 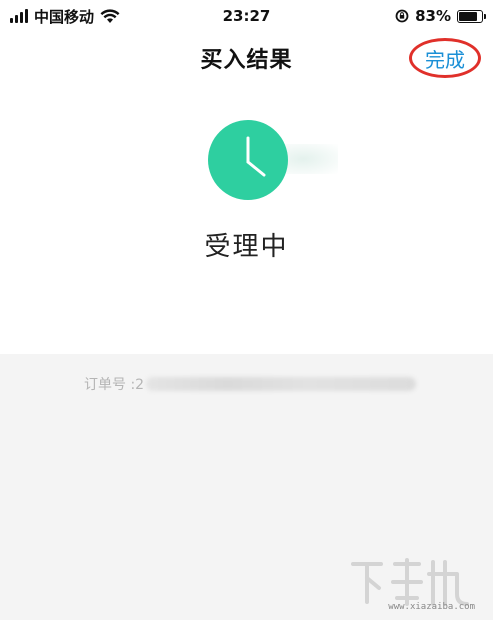 What do you see at coordinates (402, 16) in the screenshot?
I see `rotation-lock-icon` at bounding box center [402, 16].